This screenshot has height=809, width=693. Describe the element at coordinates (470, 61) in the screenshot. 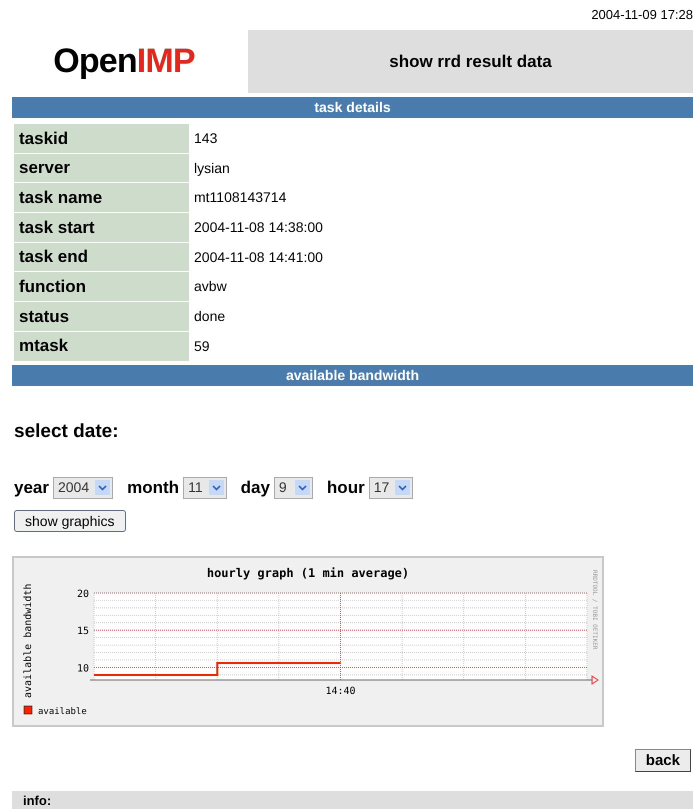

I see `page-title: show rrd result data` at that location.